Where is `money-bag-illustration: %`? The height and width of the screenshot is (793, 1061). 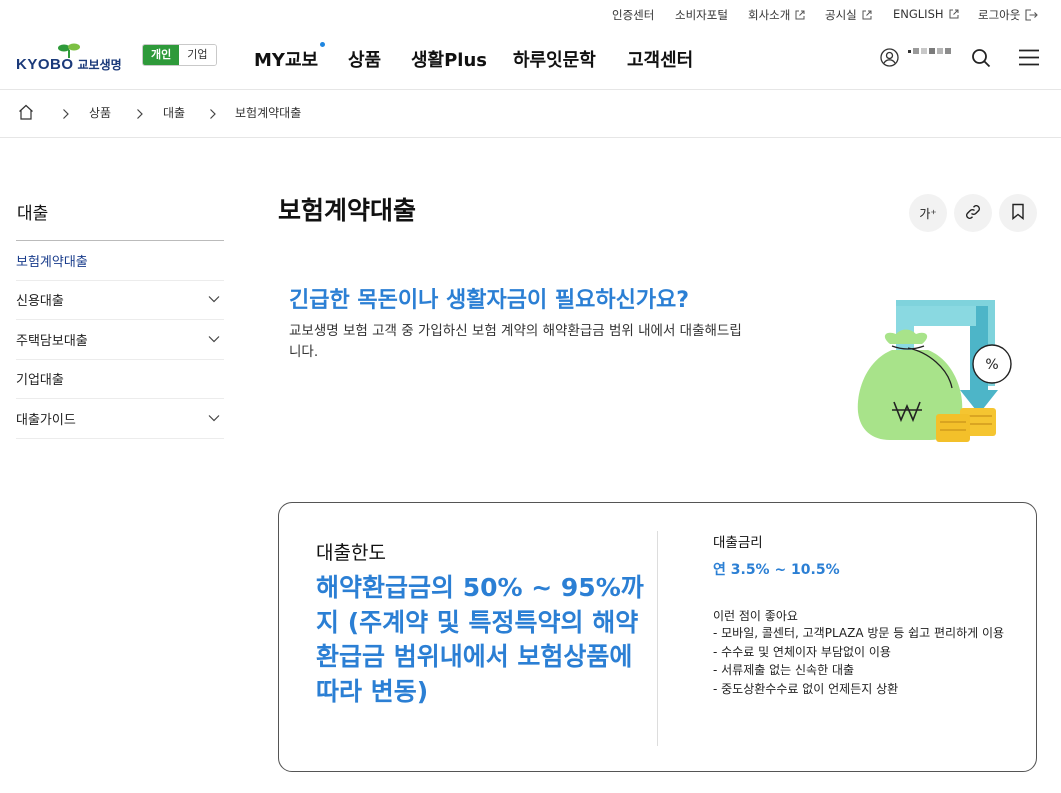 money-bag-illustration: % is located at coordinates (934, 374).